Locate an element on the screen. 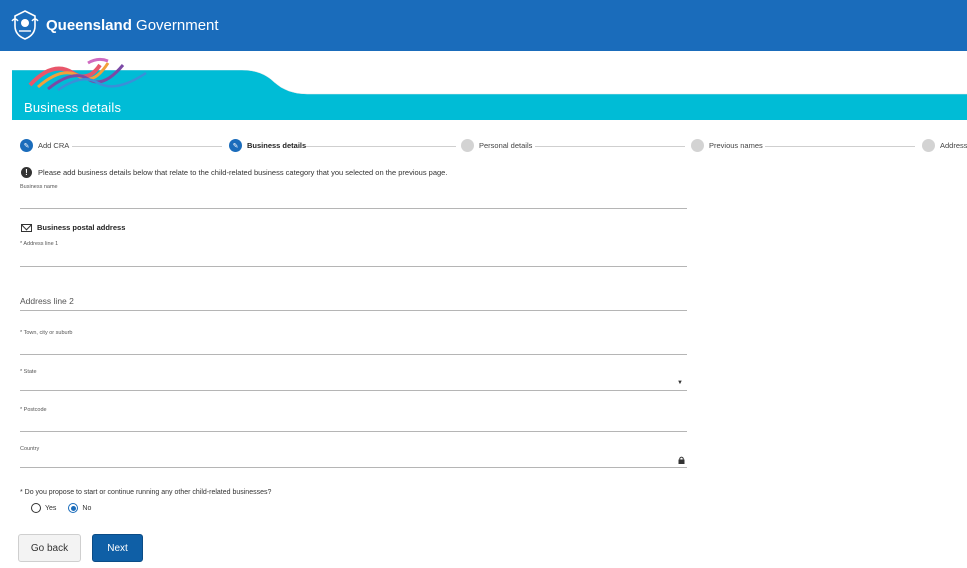 This screenshot has width=967, height=568. envelope-icon is located at coordinates (26, 227).